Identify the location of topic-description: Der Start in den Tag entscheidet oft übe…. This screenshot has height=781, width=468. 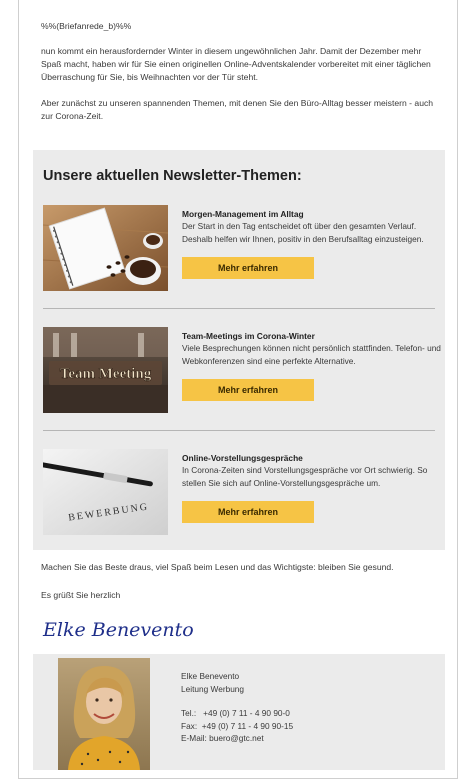
(303, 232).